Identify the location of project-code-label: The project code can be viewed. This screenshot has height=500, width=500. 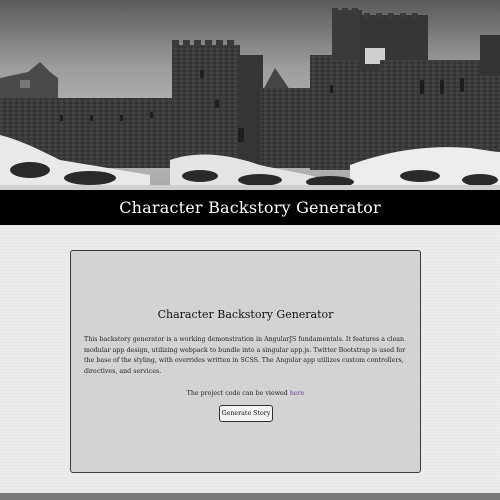
(237, 393).